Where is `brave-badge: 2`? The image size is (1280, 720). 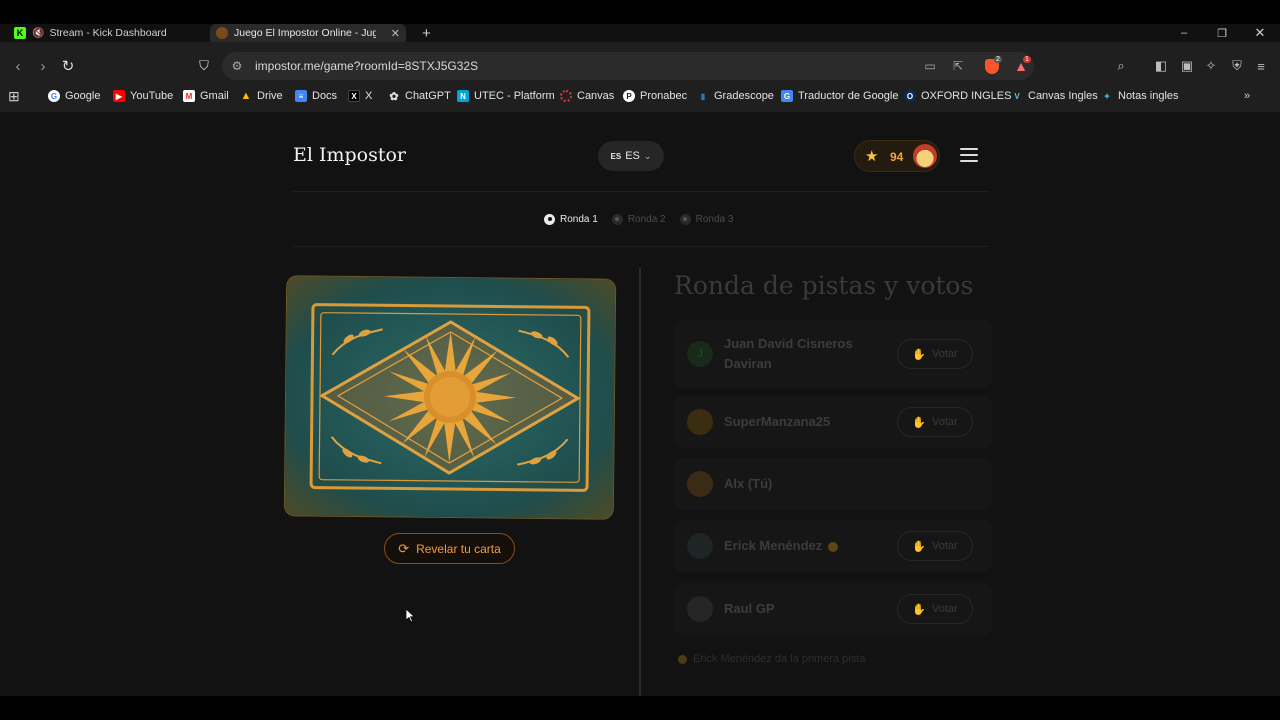 brave-badge: 2 is located at coordinates (998, 59).